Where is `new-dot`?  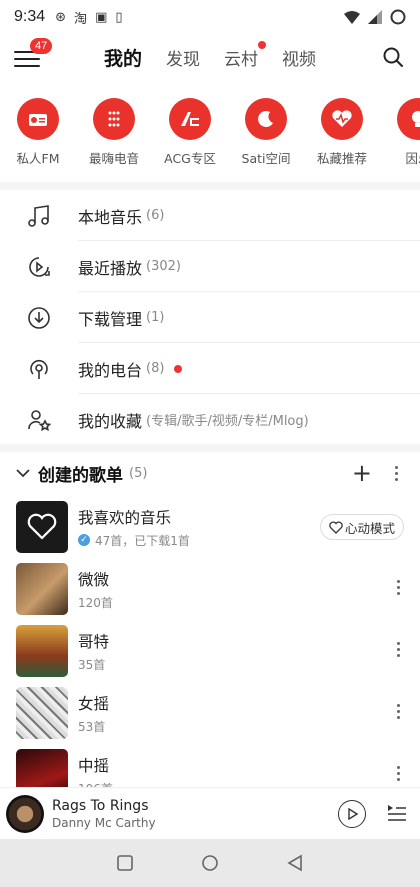 new-dot is located at coordinates (178, 368).